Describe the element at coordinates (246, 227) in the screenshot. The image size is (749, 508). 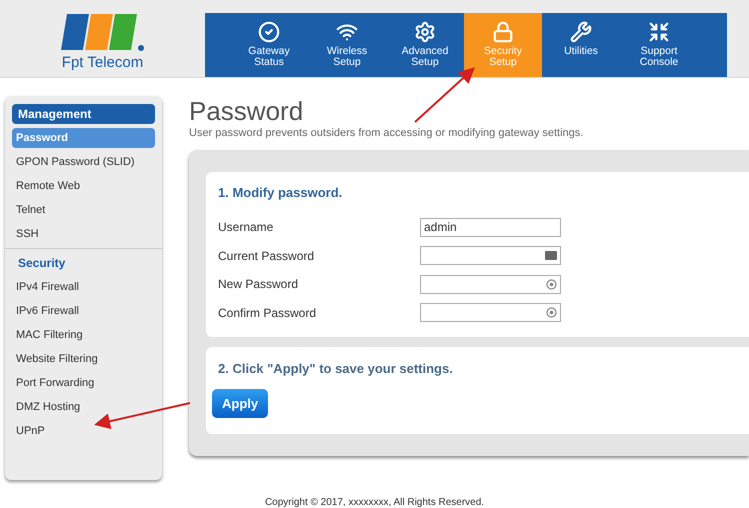
I see `field-label: Username` at that location.